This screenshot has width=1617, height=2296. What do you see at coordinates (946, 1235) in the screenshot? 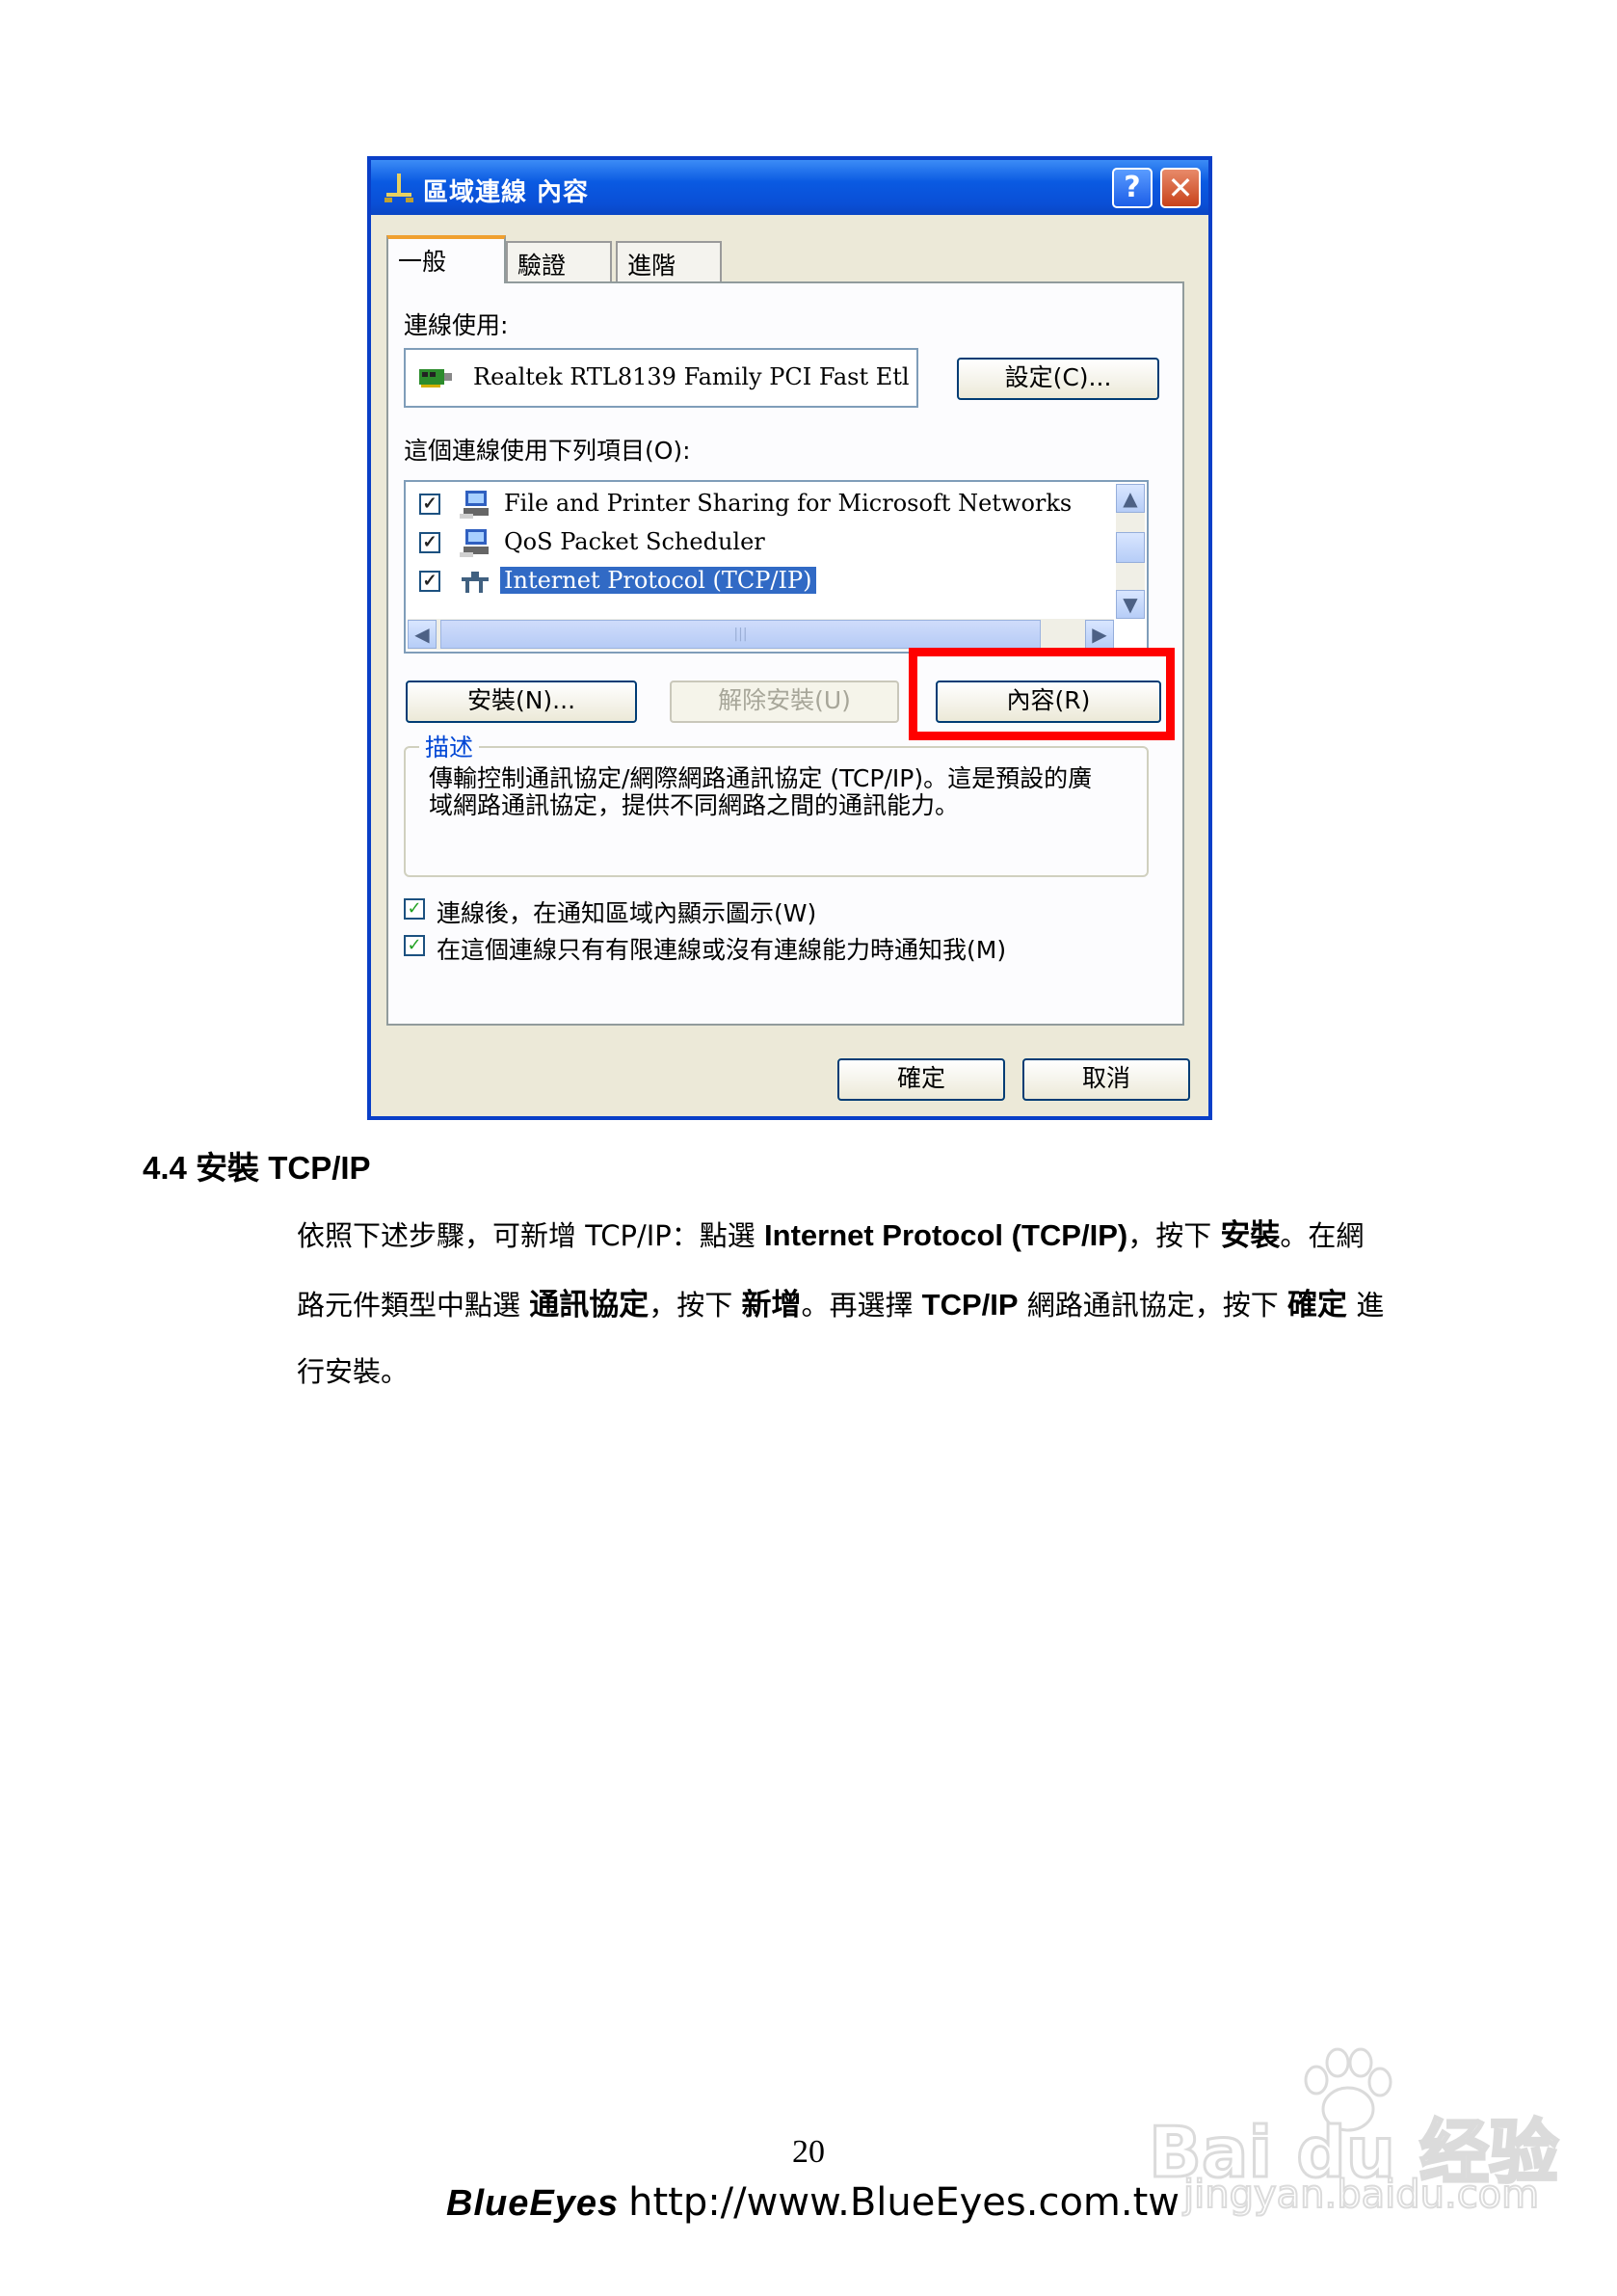
I see `bold-run: Internet Protocol (TCP/IP)` at bounding box center [946, 1235].